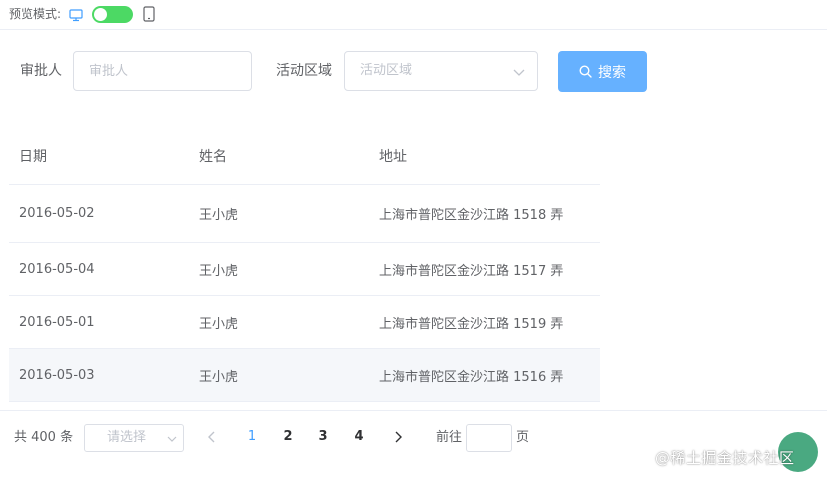 Image resolution: width=827 pixels, height=484 pixels. I want to click on tablet-icon, so click(149, 14).